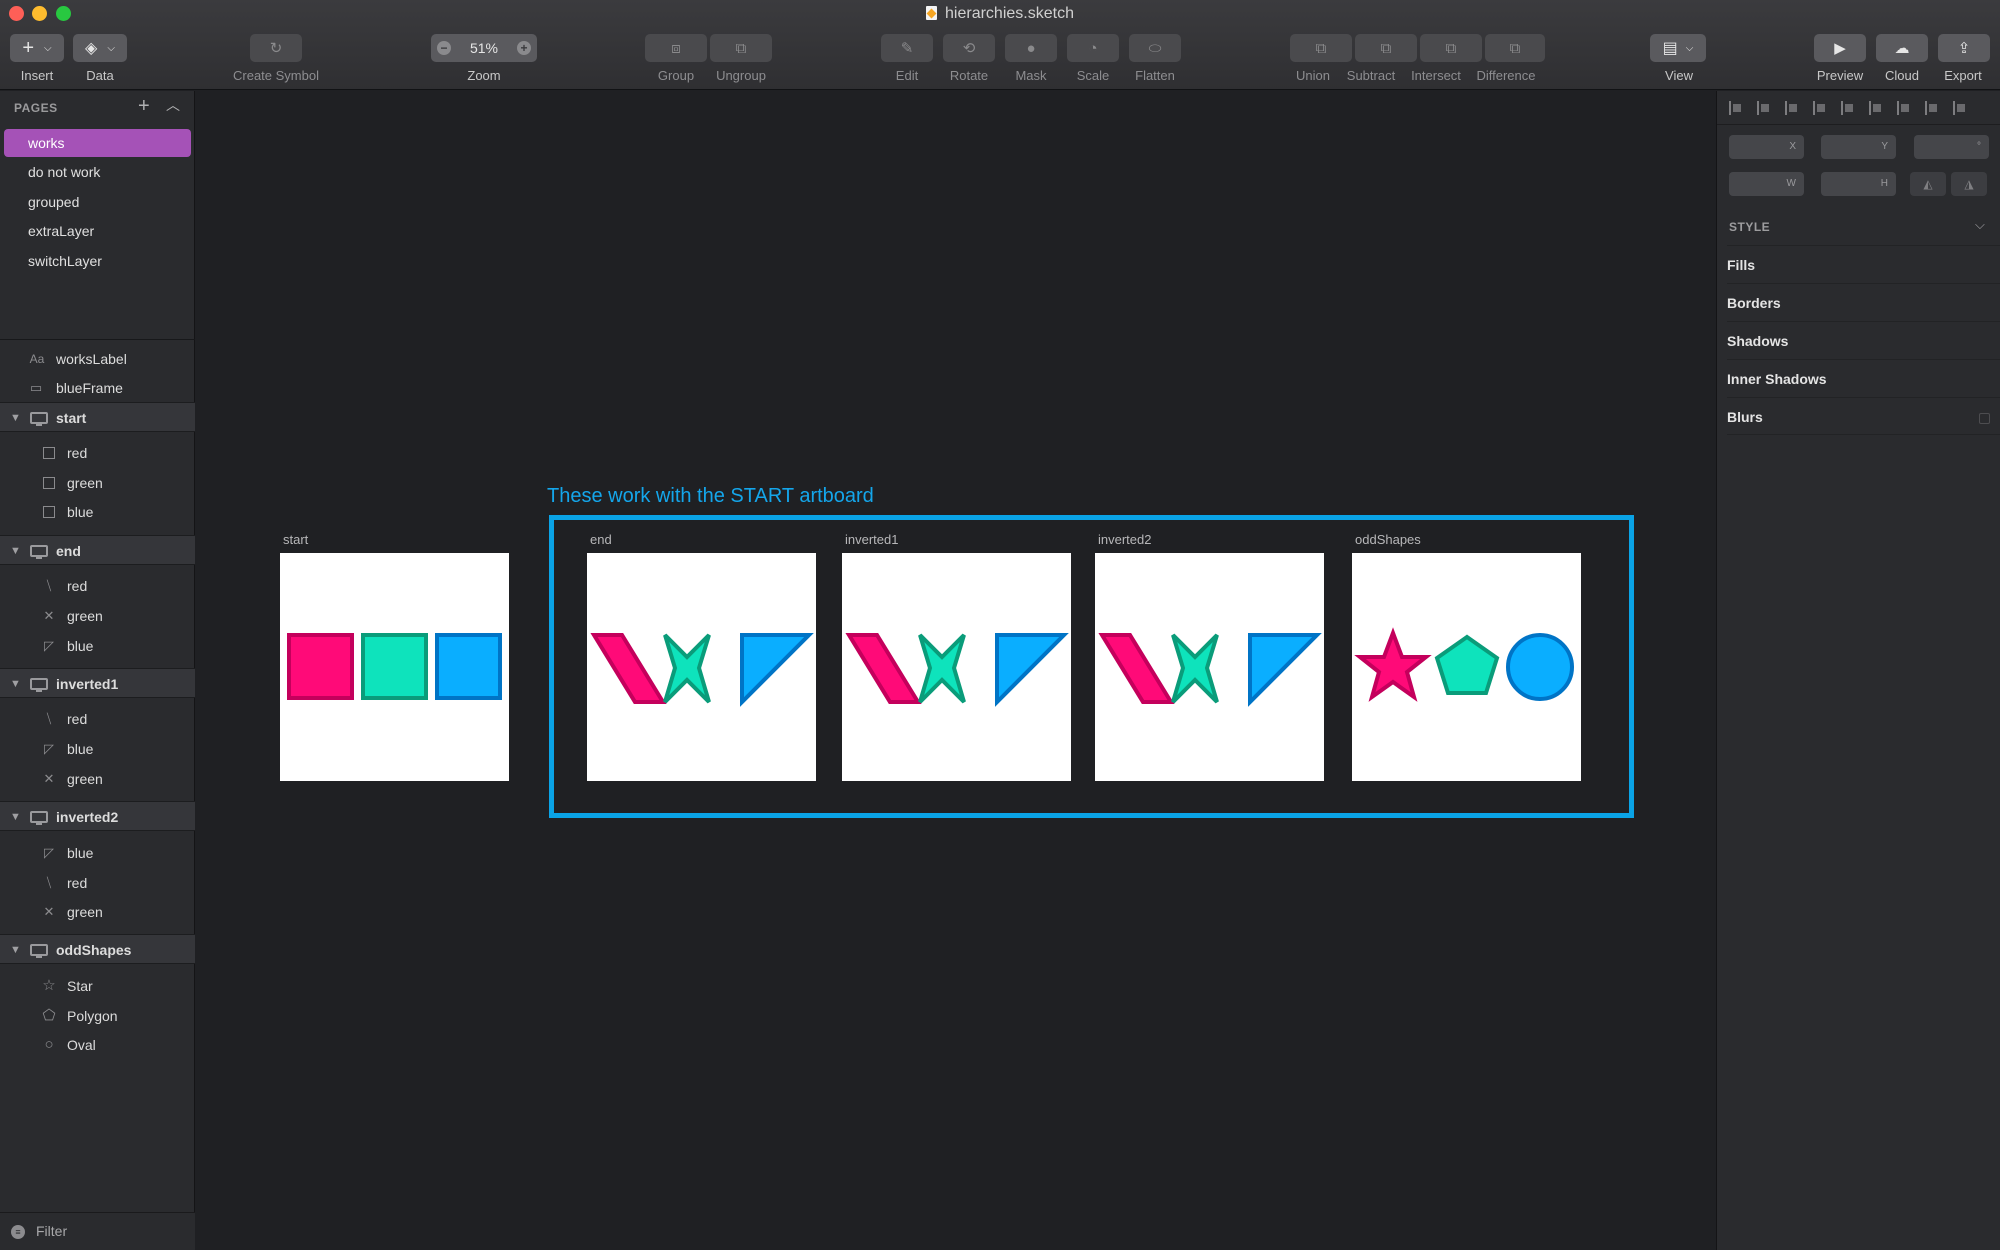 This screenshot has width=2000, height=1250. I want to click on align-bottom-icon, so click(1960, 108).